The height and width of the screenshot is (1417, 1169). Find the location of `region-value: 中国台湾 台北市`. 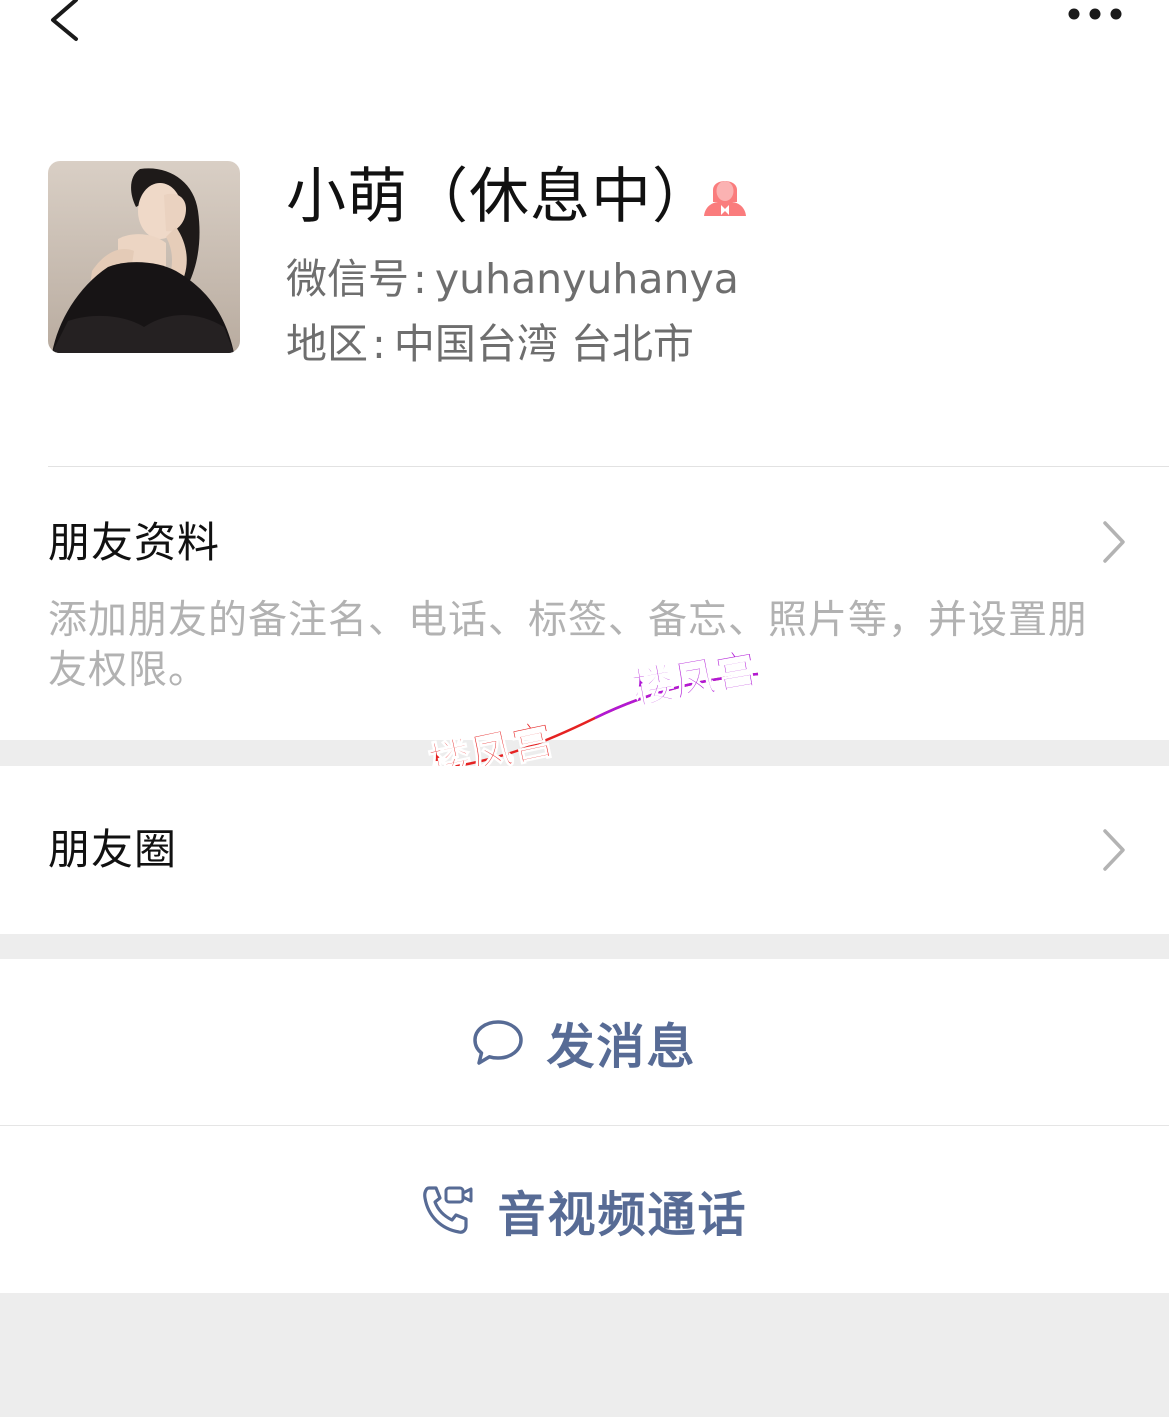

region-value: 中国台湾 台北市 is located at coordinates (543, 344).